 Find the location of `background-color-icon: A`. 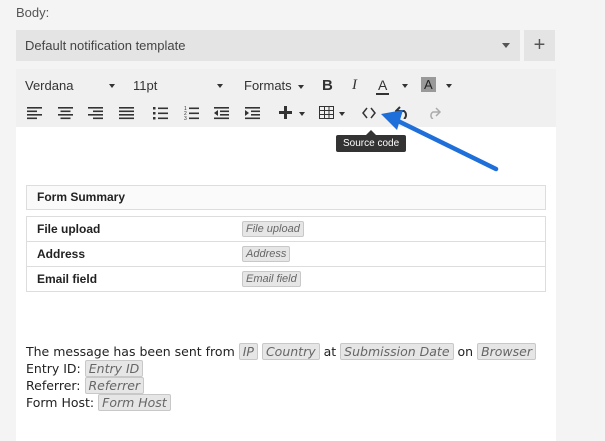

background-color-icon: A is located at coordinates (428, 84).